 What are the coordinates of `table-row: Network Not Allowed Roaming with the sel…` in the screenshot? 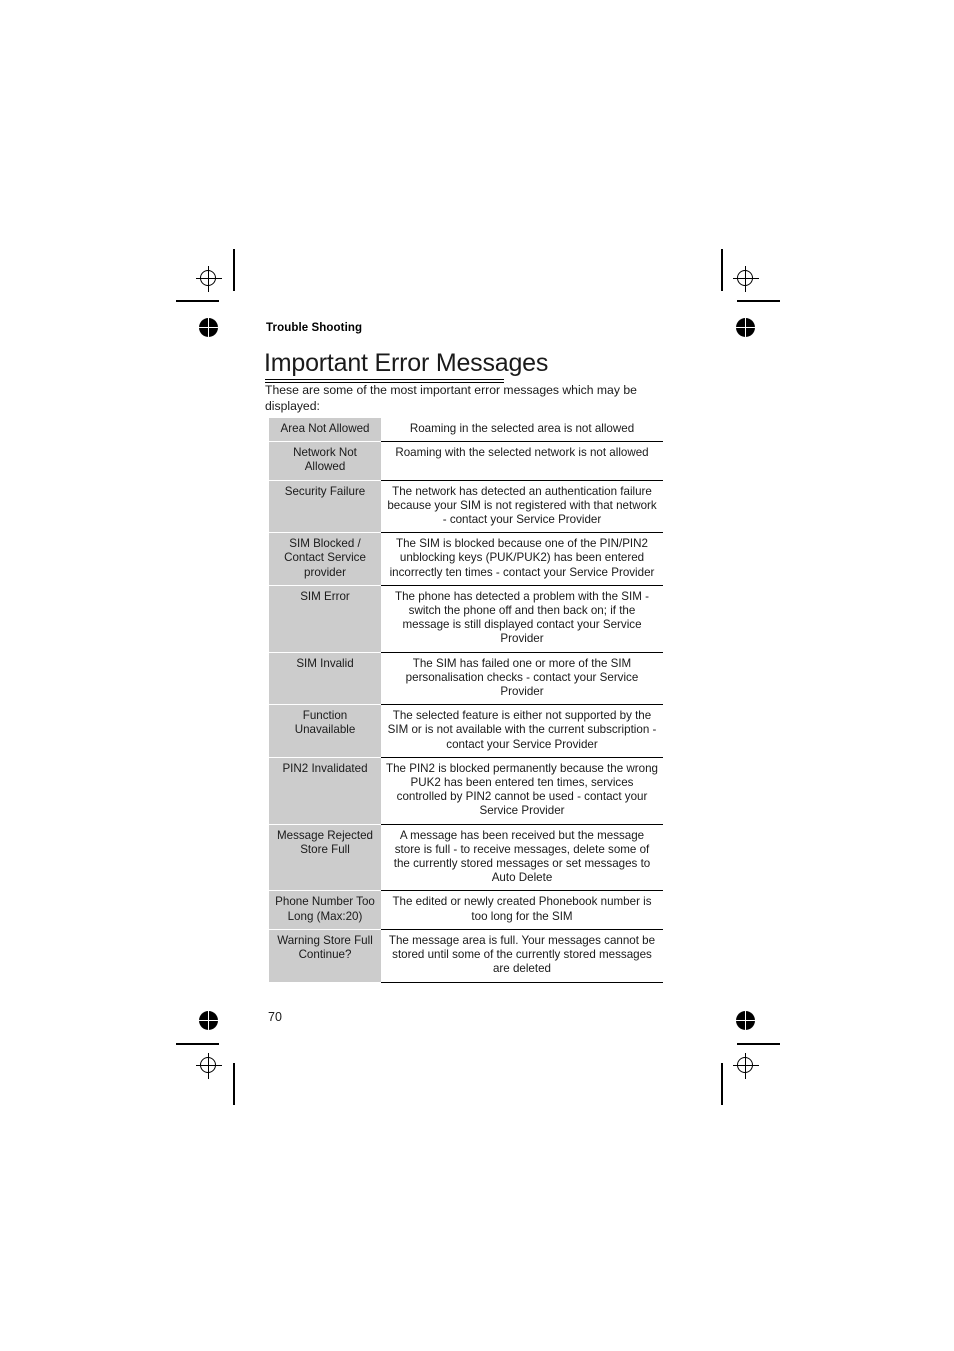 It's located at (466, 461).